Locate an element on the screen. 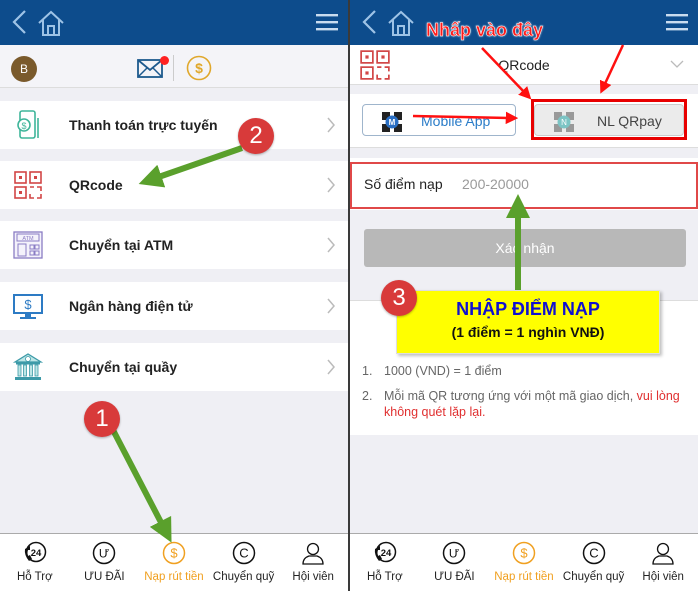 The width and height of the screenshot is (700, 591). ebanking-monitor-icon: $ is located at coordinates (28, 306).